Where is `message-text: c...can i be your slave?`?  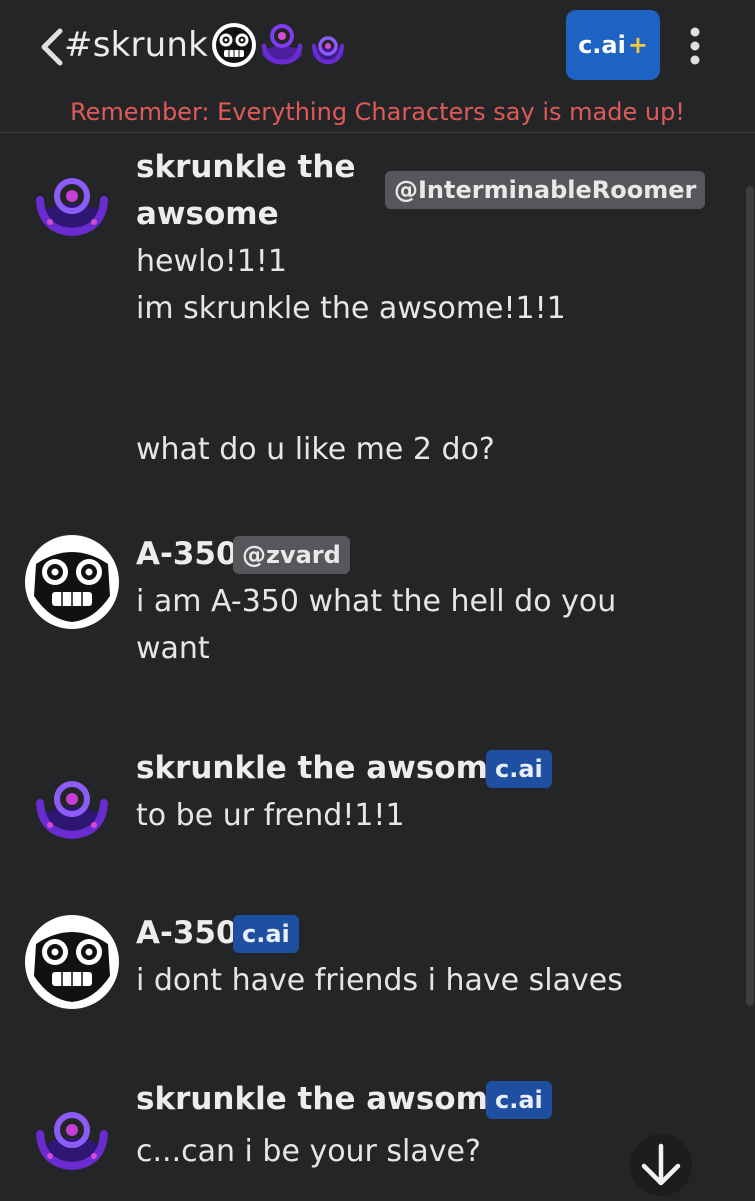
message-text: c...can i be your slave? is located at coordinates (308, 1151).